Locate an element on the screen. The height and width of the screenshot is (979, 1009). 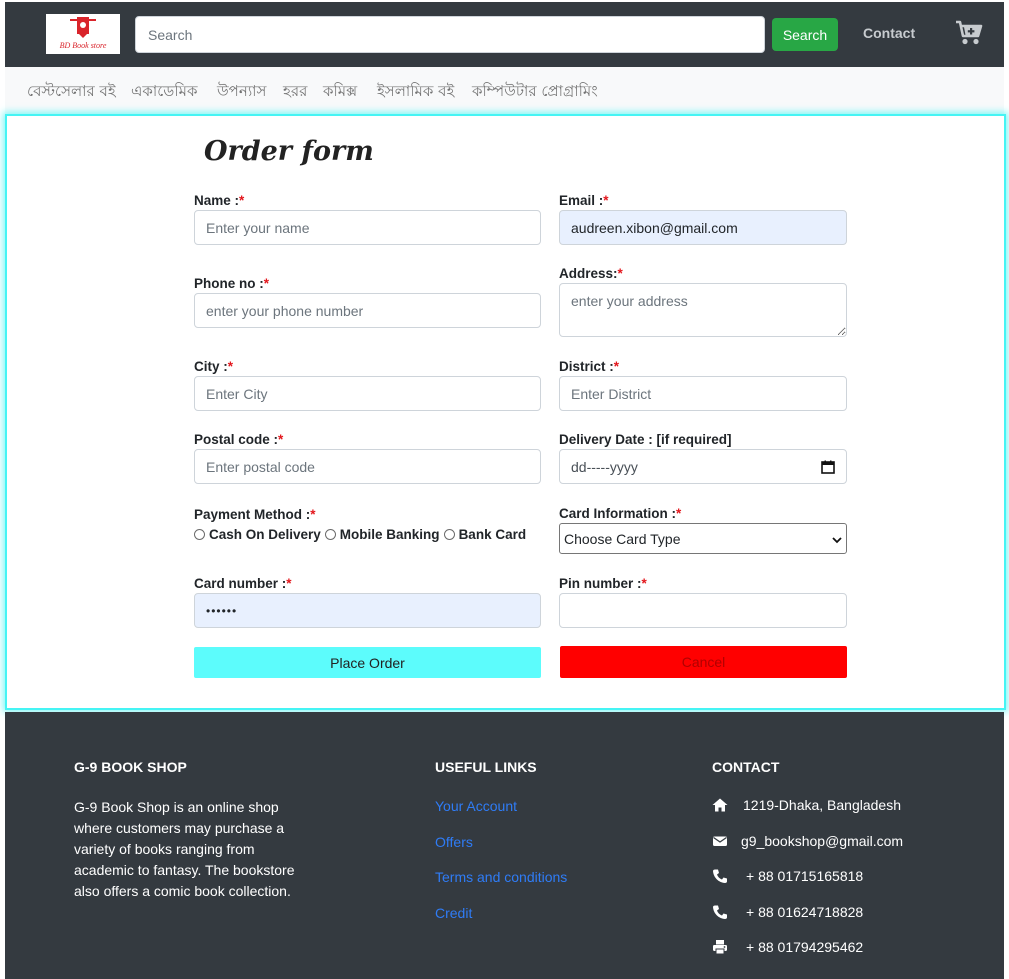
card-type-selected: Choose Card Type is located at coordinates (622, 538).